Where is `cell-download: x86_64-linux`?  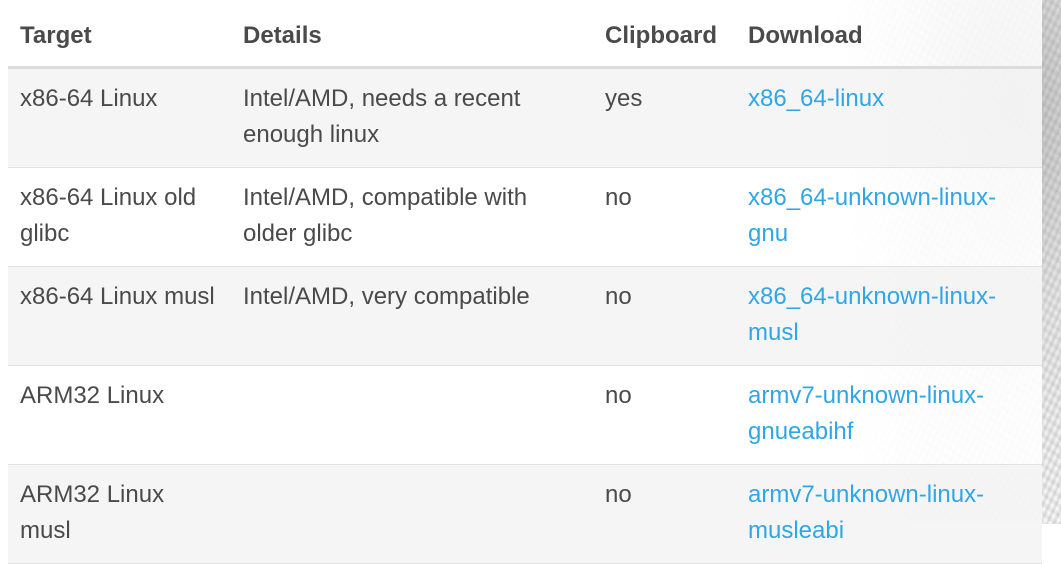 cell-download: x86_64-linux is located at coordinates (889, 117).